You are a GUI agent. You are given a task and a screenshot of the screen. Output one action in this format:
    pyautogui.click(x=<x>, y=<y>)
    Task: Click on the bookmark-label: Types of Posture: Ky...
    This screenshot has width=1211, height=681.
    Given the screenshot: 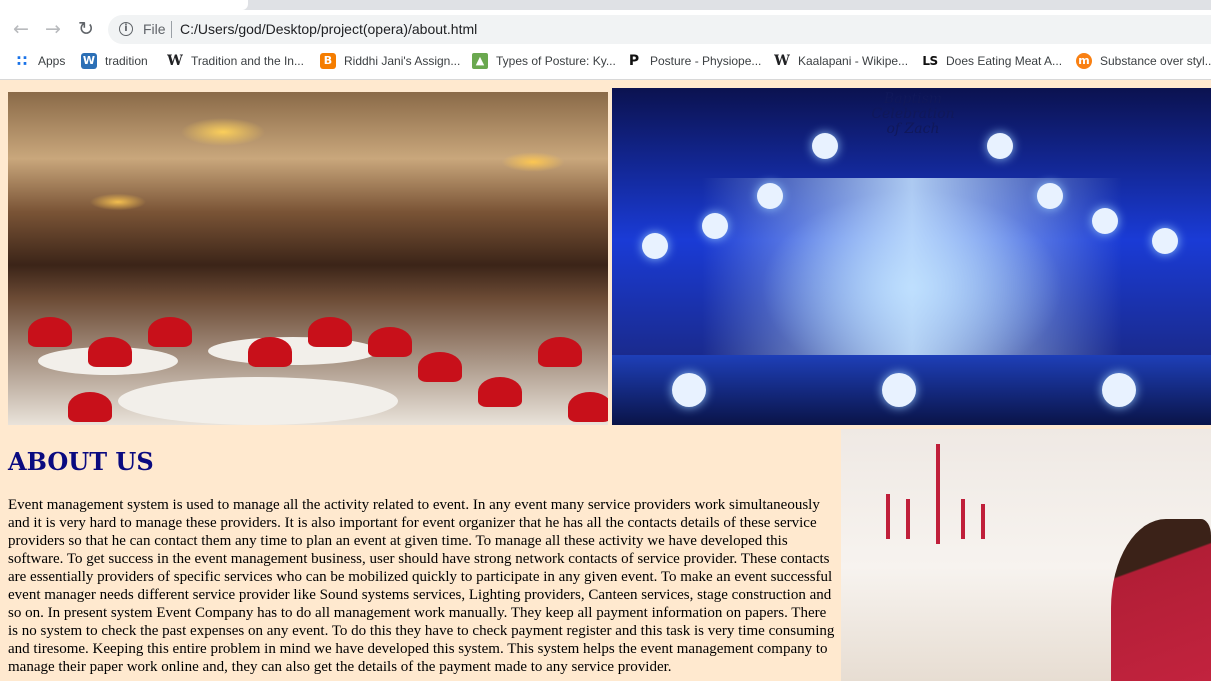 What is the action you would take?
    pyautogui.click(x=556, y=61)
    